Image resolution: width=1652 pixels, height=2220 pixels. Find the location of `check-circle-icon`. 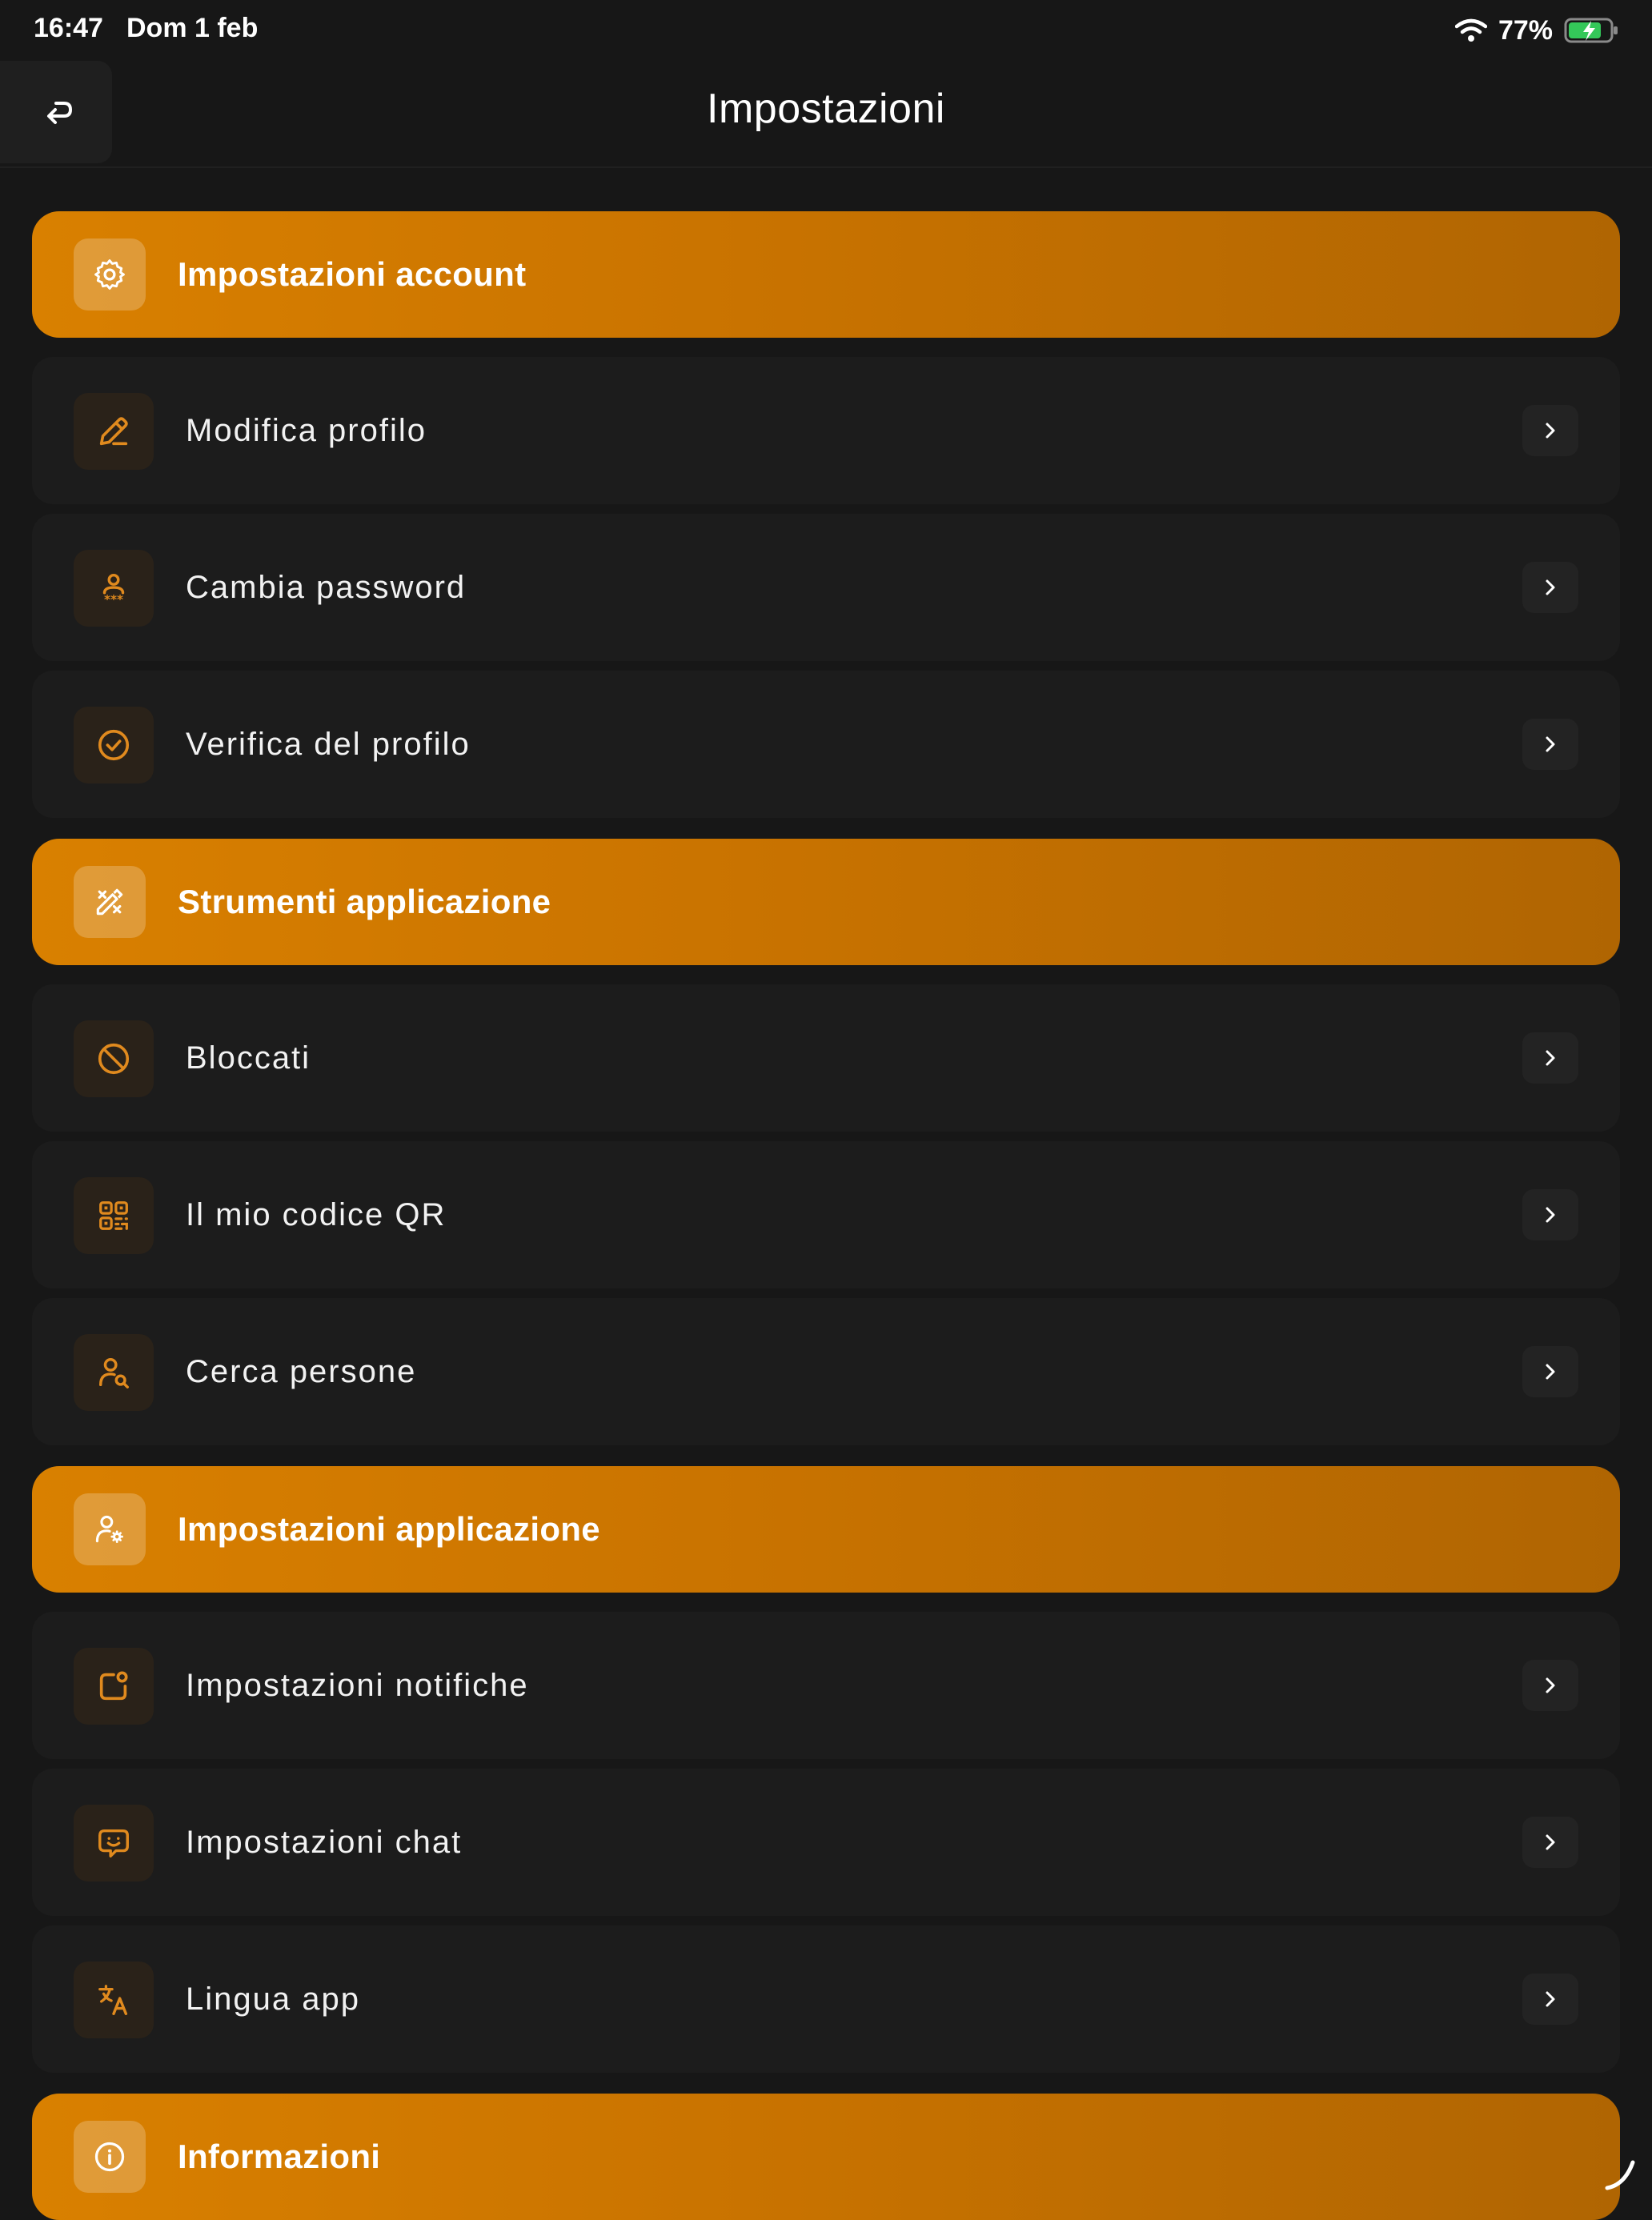

check-circle-icon is located at coordinates (114, 745).